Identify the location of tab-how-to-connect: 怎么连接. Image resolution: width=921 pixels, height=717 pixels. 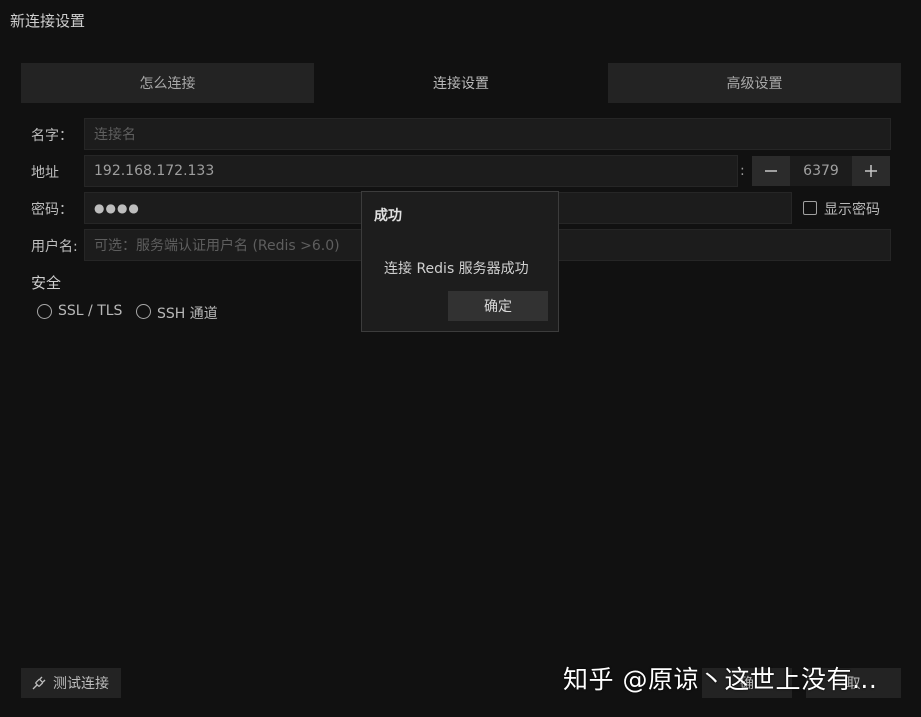
(167, 83).